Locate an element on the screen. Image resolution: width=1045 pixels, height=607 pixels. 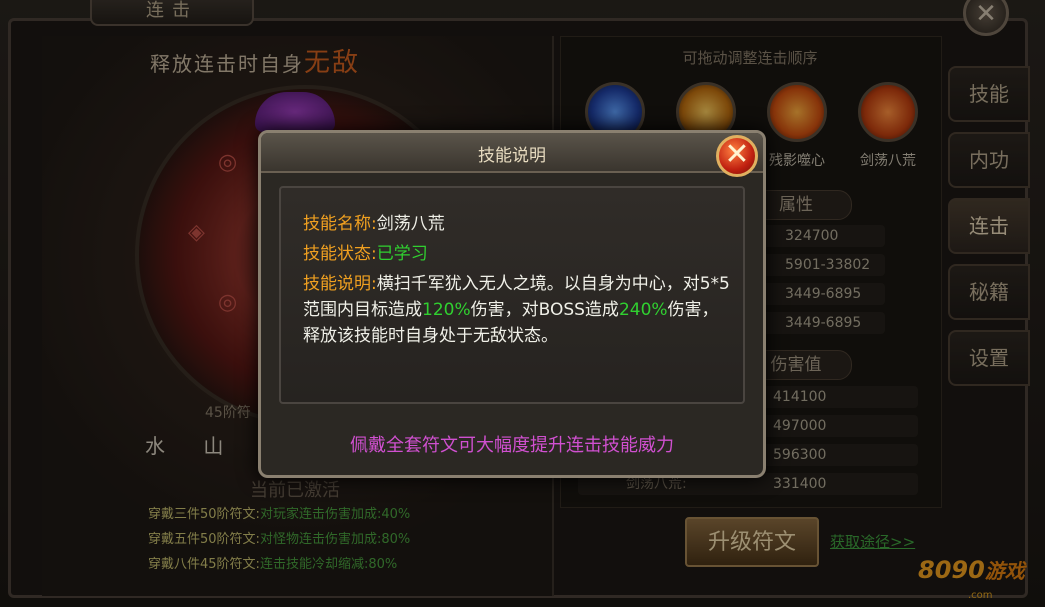
skill-status-line: 技能状态:已学习 is located at coordinates (365, 254).